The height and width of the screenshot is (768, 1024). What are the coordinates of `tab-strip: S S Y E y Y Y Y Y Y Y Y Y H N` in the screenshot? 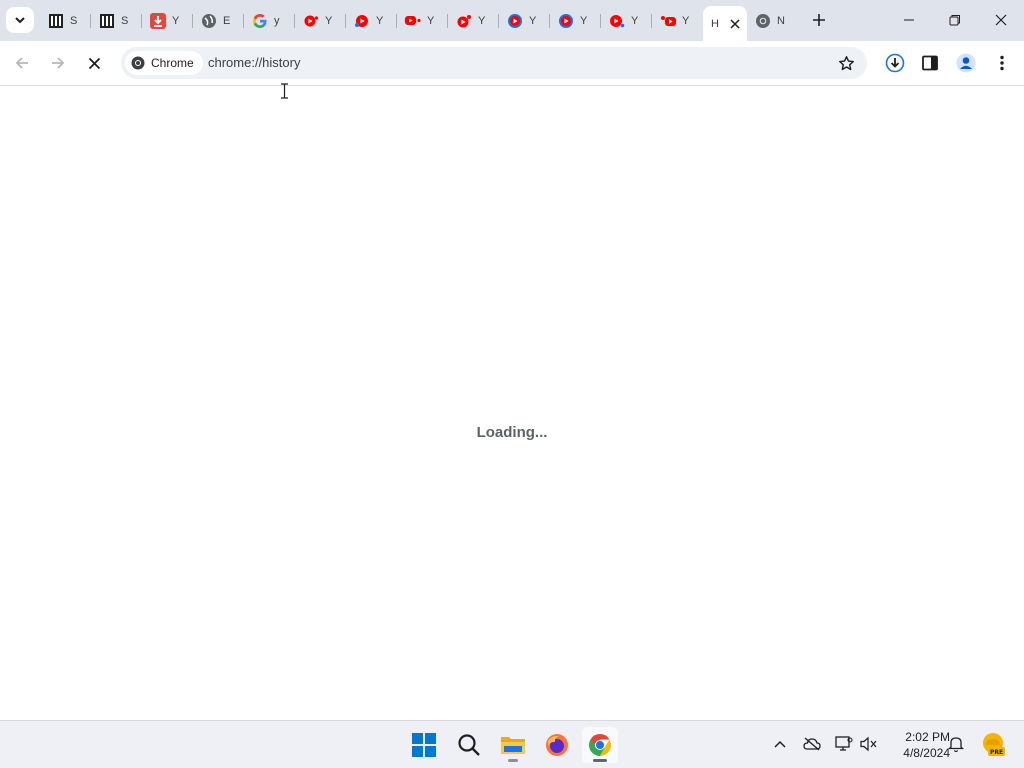 It's located at (512, 20).